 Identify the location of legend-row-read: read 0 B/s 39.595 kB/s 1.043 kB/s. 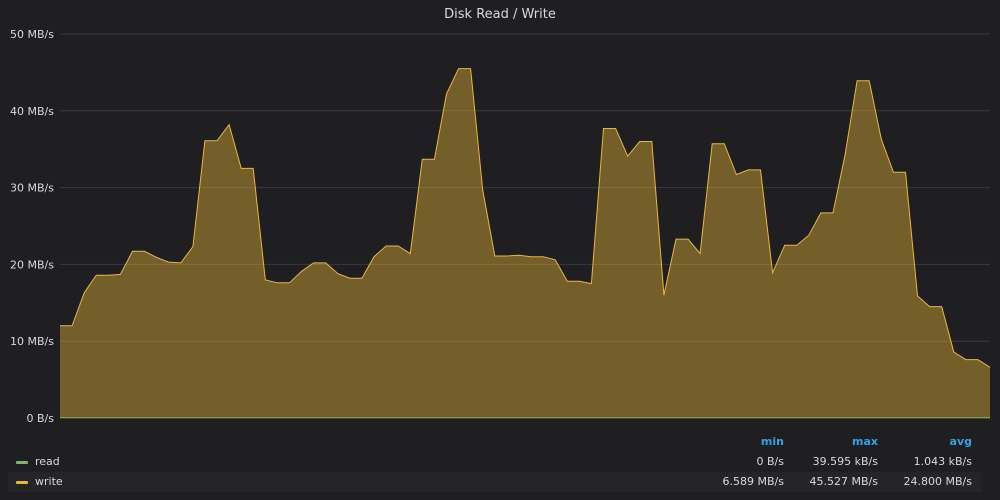
(495, 462).